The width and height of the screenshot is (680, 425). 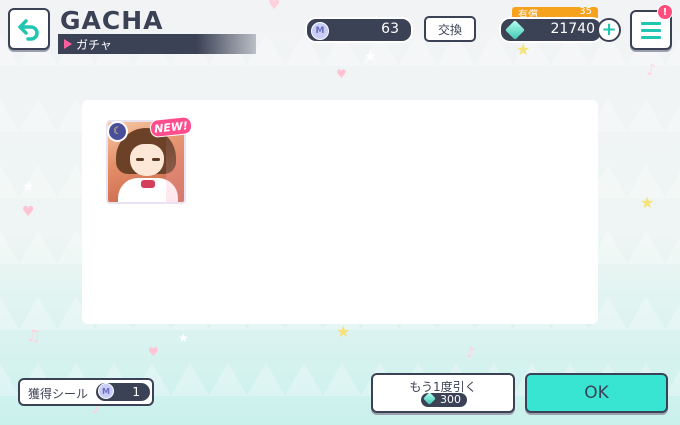 What do you see at coordinates (665, 12) in the screenshot?
I see `menu-alert-badge: !` at bounding box center [665, 12].